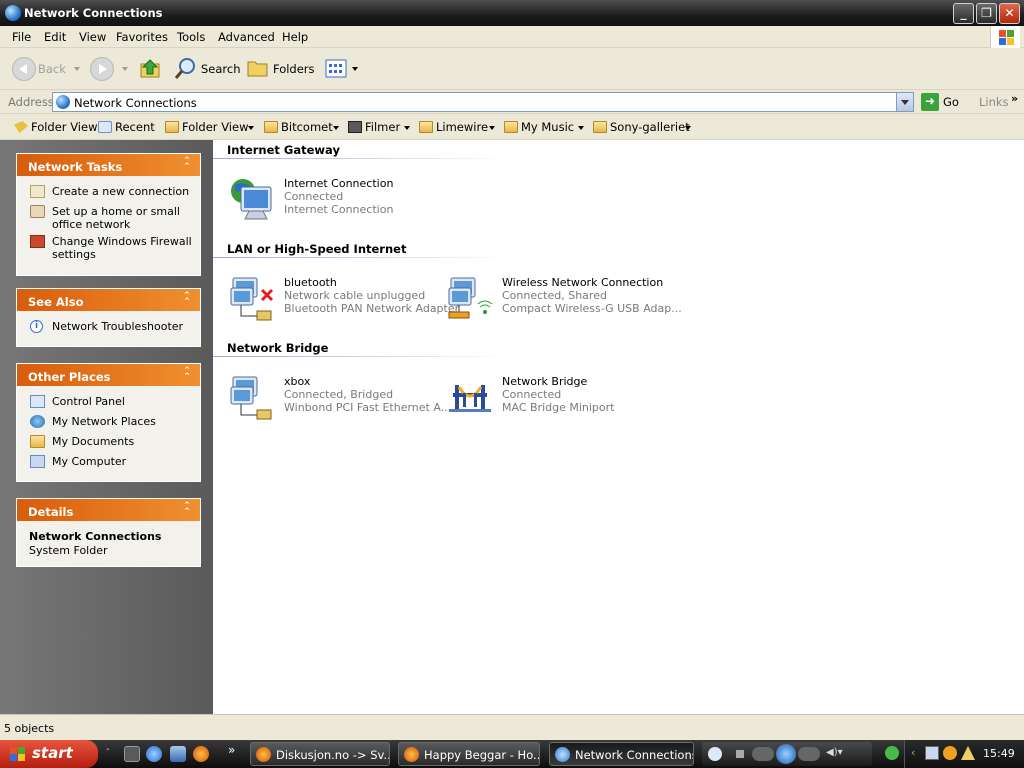  Describe the element at coordinates (206, 127) in the screenshot. I see `link-folder-view-2: Folder View` at that location.